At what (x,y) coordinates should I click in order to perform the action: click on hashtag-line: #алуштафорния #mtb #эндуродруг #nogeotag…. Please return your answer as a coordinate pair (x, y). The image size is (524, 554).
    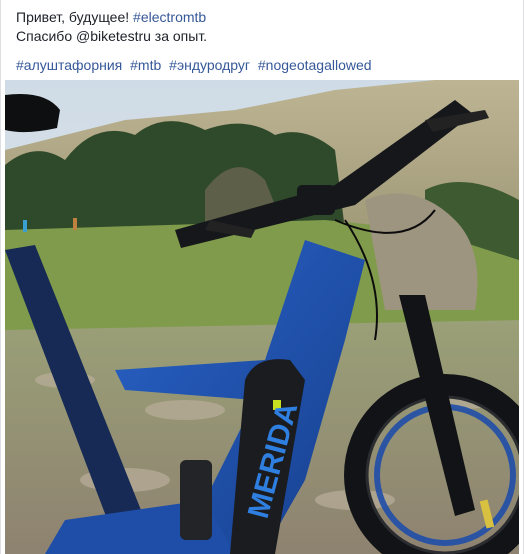
    Looking at the image, I should click on (263, 65).